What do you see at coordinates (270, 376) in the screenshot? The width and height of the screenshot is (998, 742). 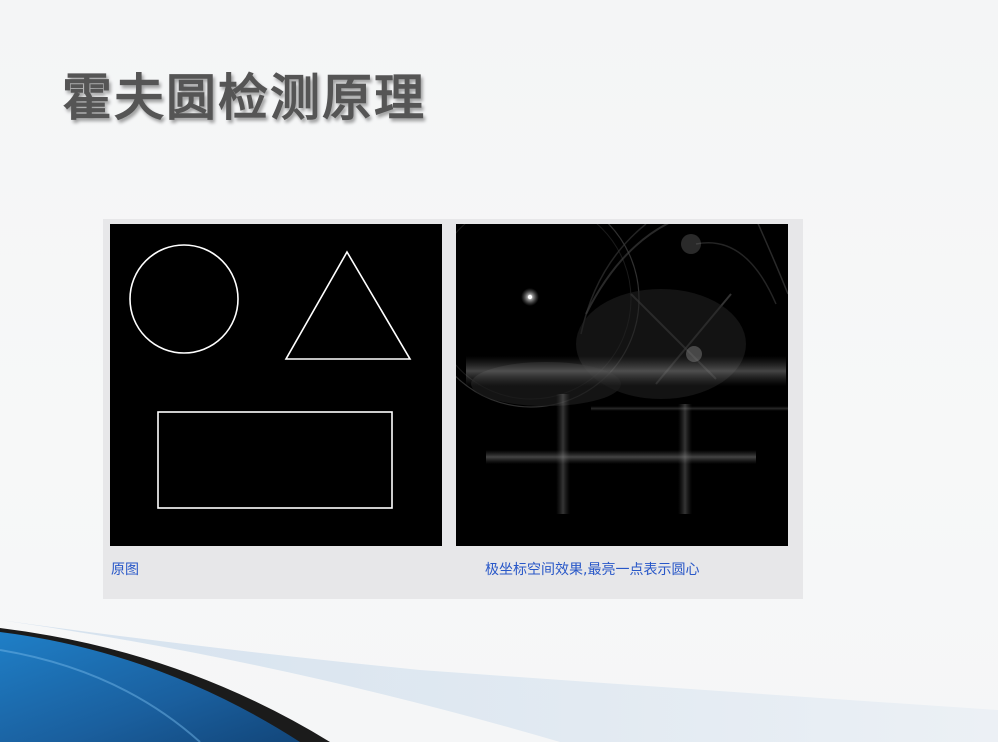 I see `original-image` at bounding box center [270, 376].